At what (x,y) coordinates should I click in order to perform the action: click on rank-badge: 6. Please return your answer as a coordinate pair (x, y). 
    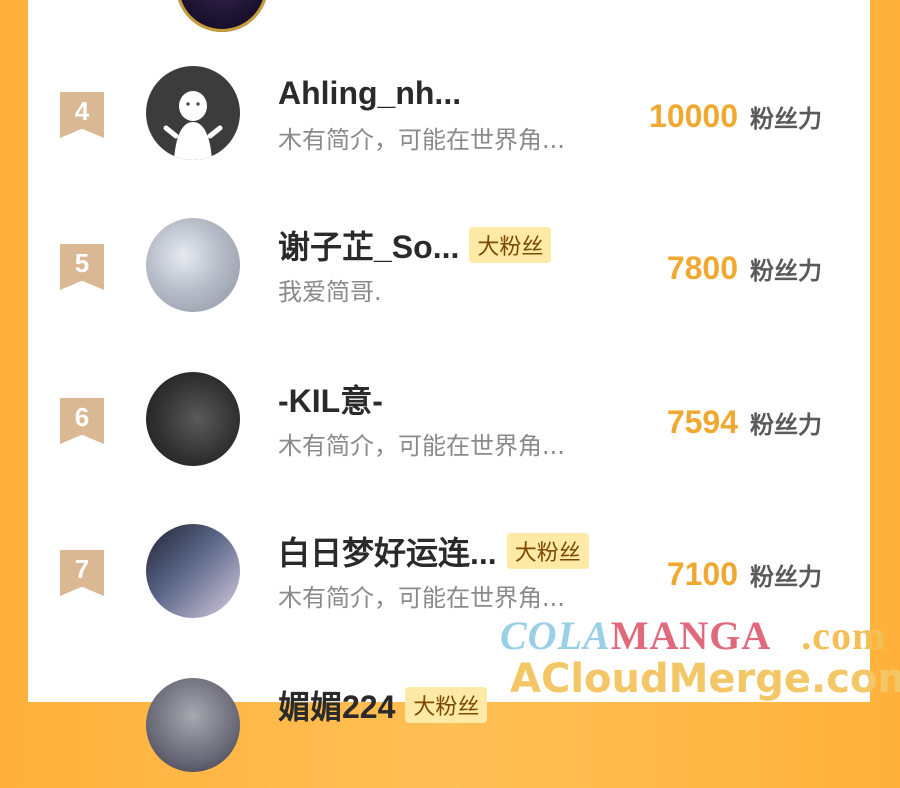
    Looking at the image, I should click on (82, 421).